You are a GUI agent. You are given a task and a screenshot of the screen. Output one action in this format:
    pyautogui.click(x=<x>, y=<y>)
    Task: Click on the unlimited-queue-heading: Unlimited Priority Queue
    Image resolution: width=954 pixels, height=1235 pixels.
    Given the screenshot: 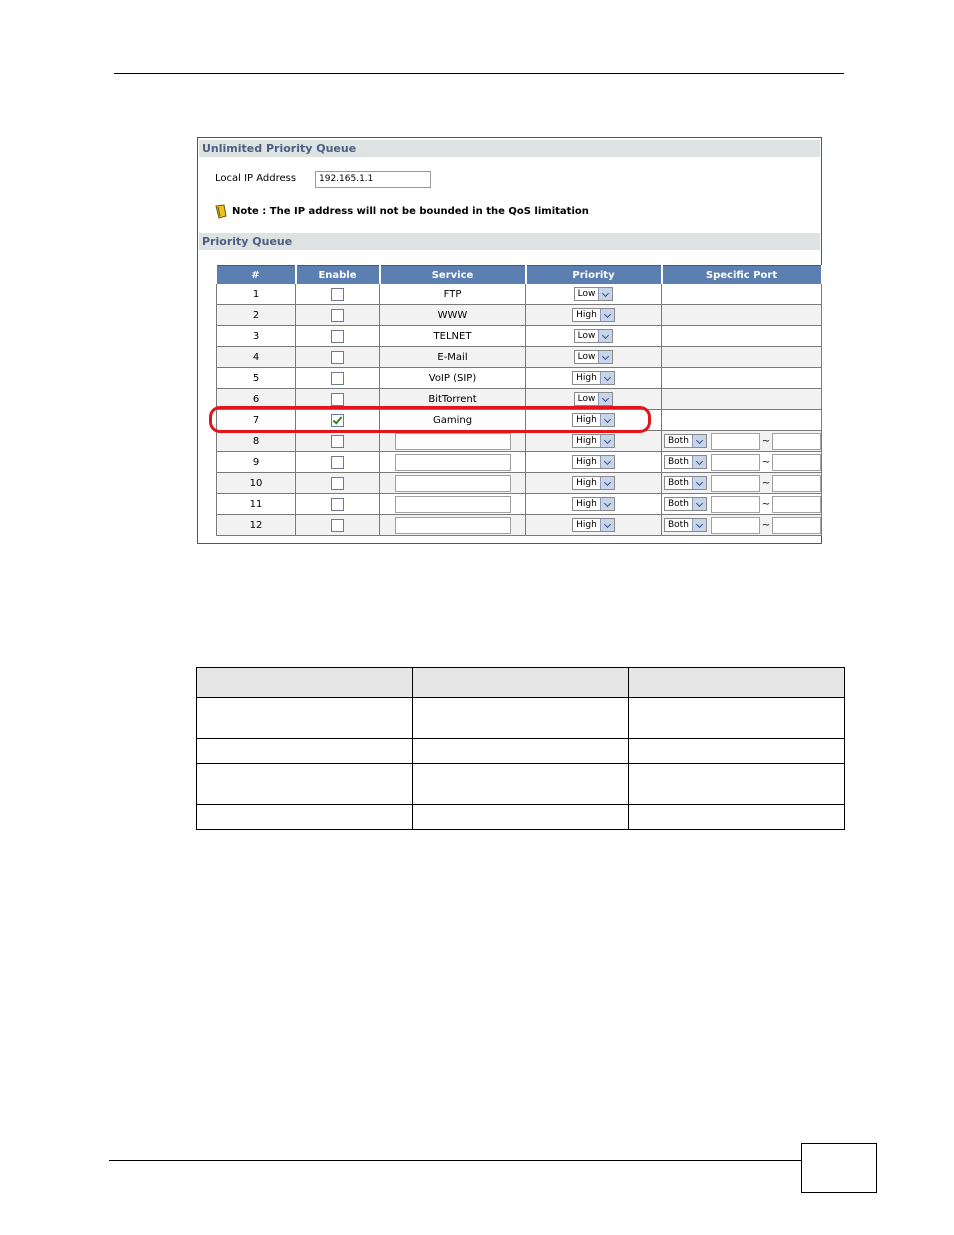 What is the action you would take?
    pyautogui.click(x=509, y=148)
    